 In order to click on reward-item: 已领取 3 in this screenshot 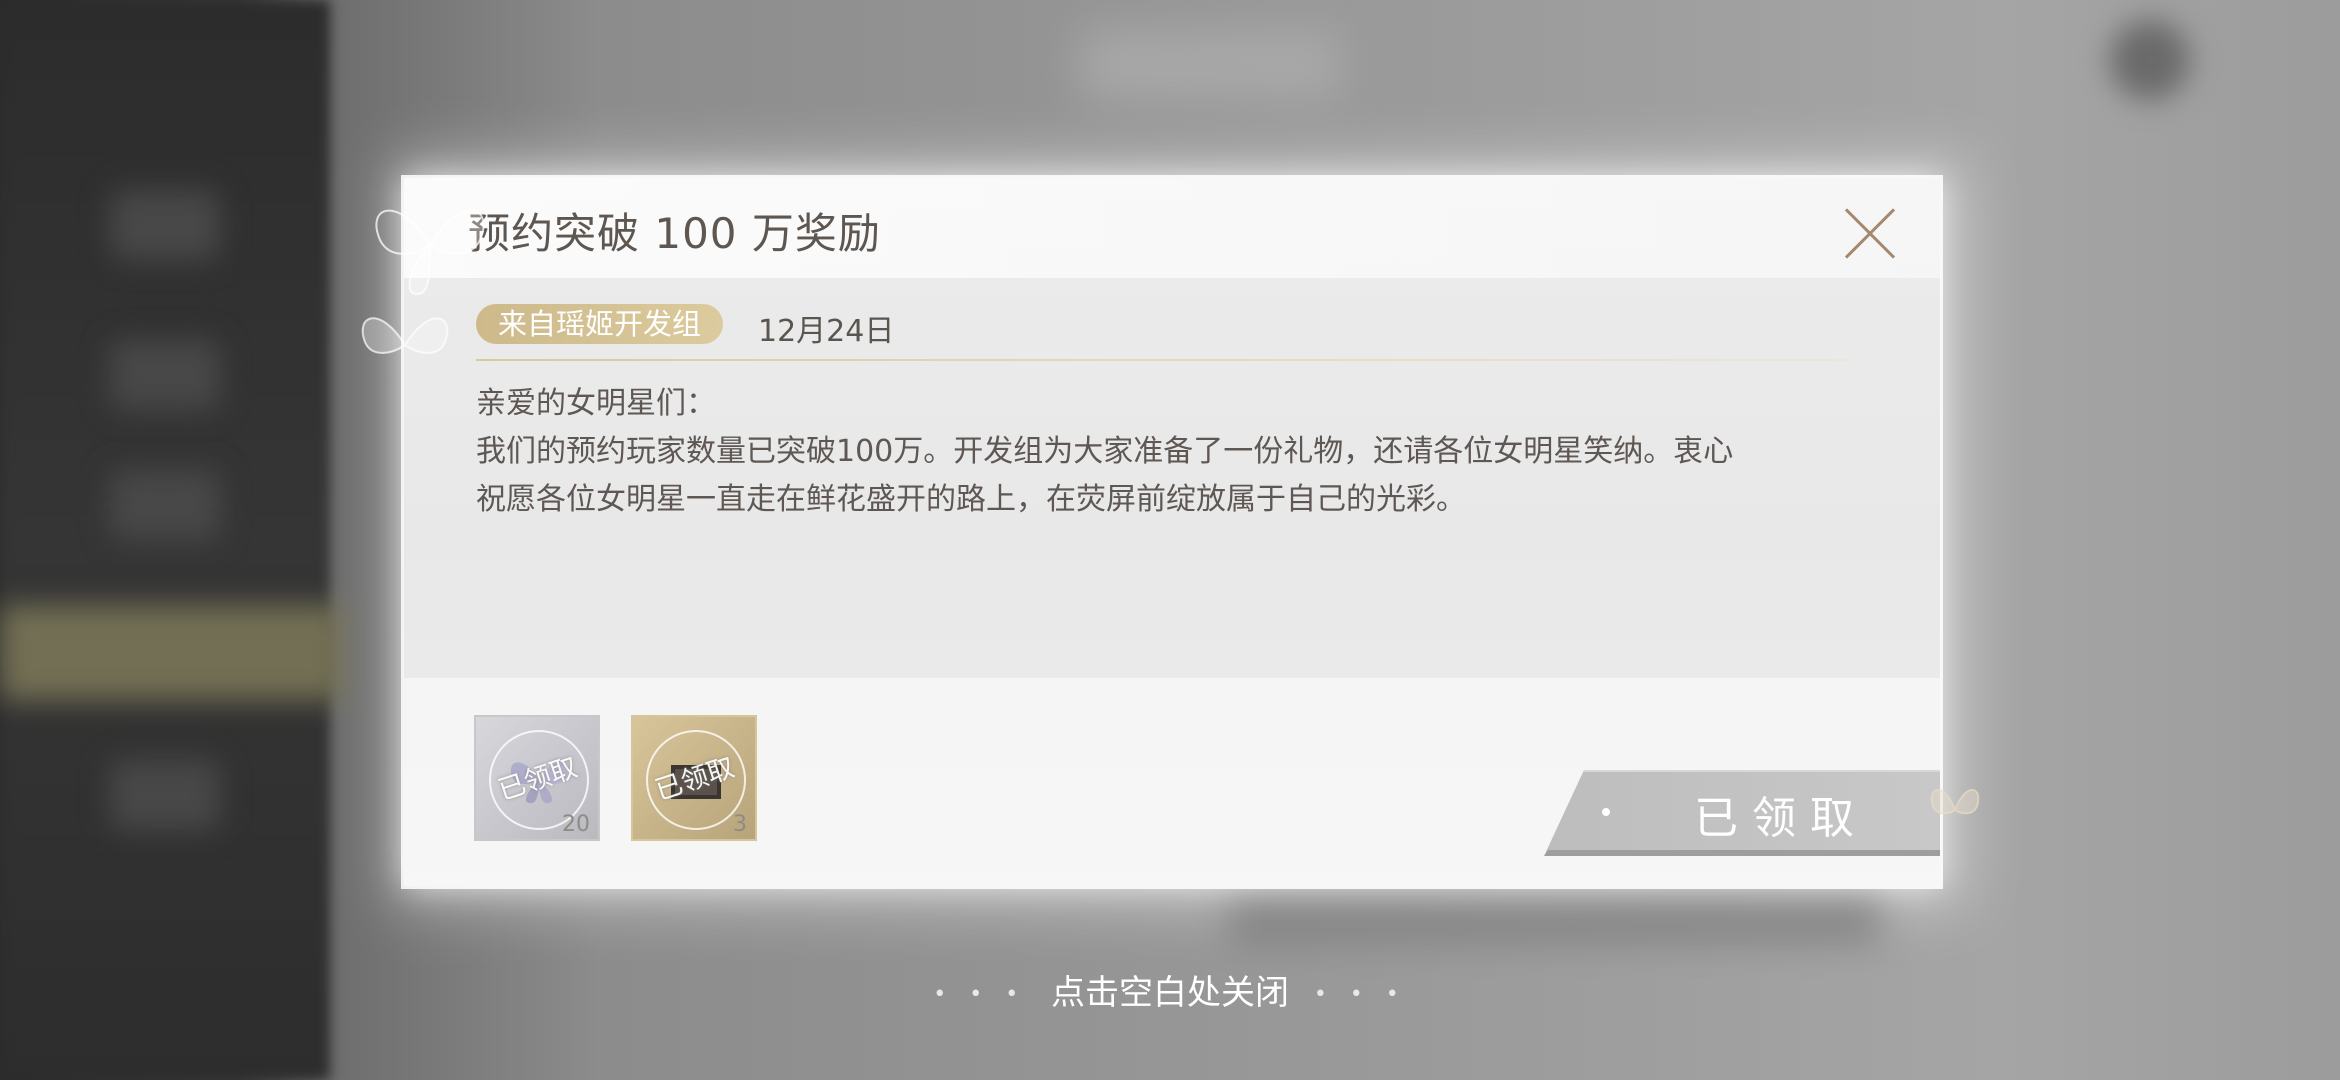, I will do `click(694, 778)`.